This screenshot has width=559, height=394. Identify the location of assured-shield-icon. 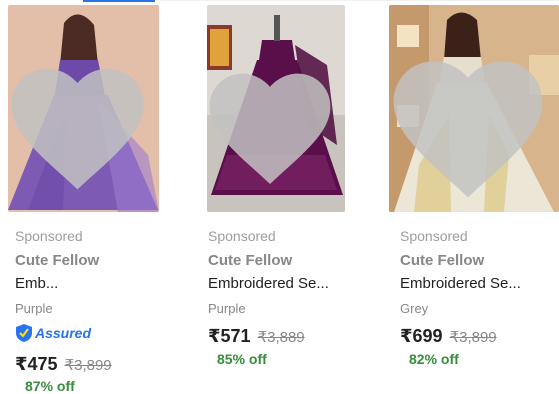
(24, 333).